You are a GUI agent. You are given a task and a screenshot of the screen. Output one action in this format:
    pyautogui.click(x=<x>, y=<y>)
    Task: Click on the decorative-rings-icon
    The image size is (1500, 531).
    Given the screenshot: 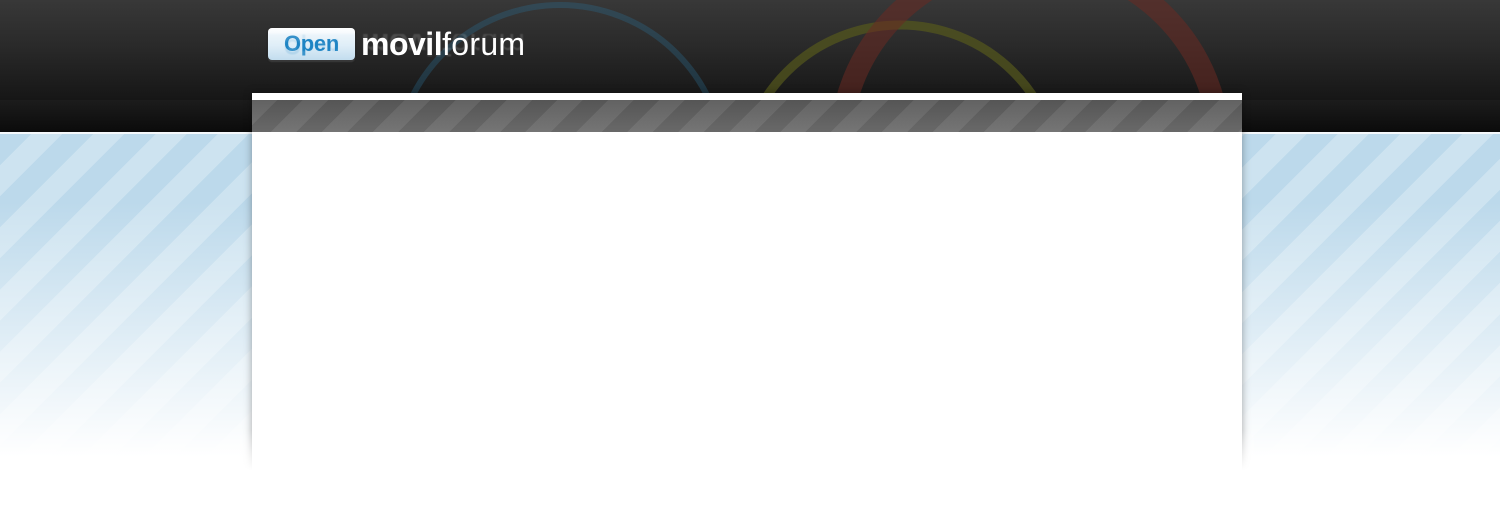 What is the action you would take?
    pyautogui.click(x=816, y=50)
    